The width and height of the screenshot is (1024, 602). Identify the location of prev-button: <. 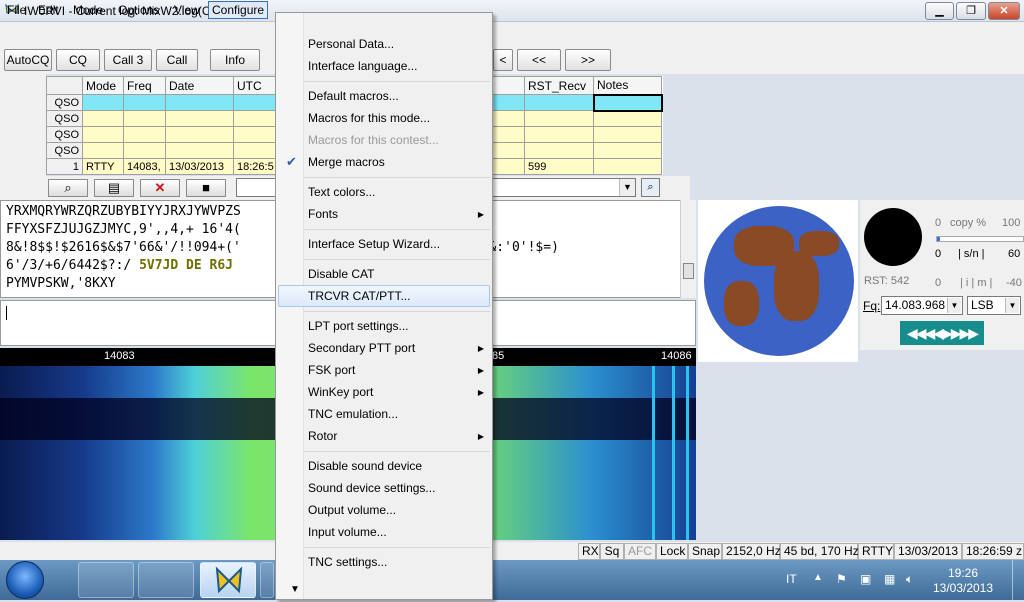
(503, 60).